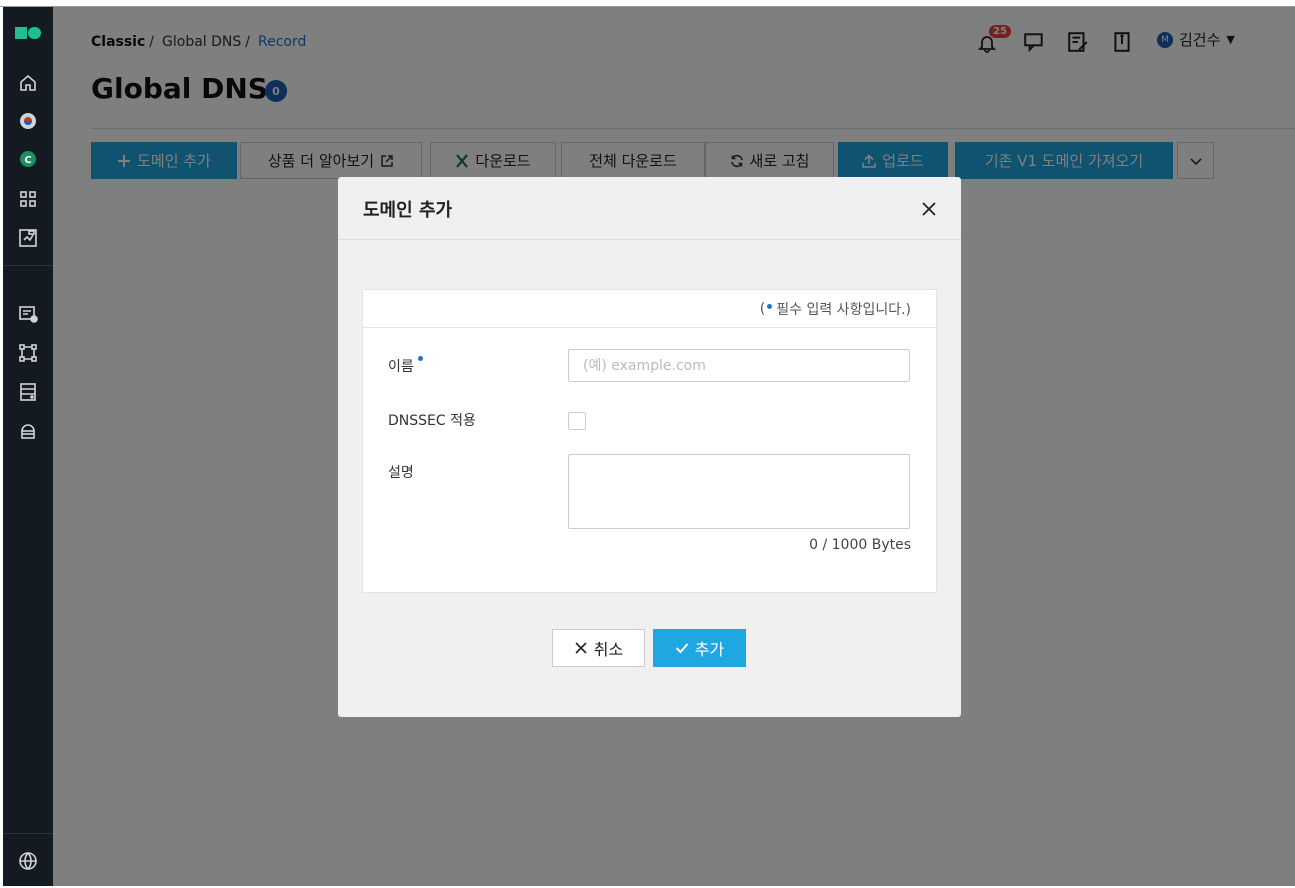 This screenshot has height=888, width=1295. Describe the element at coordinates (647, 3) in the screenshot. I see `window-top-edge` at that location.